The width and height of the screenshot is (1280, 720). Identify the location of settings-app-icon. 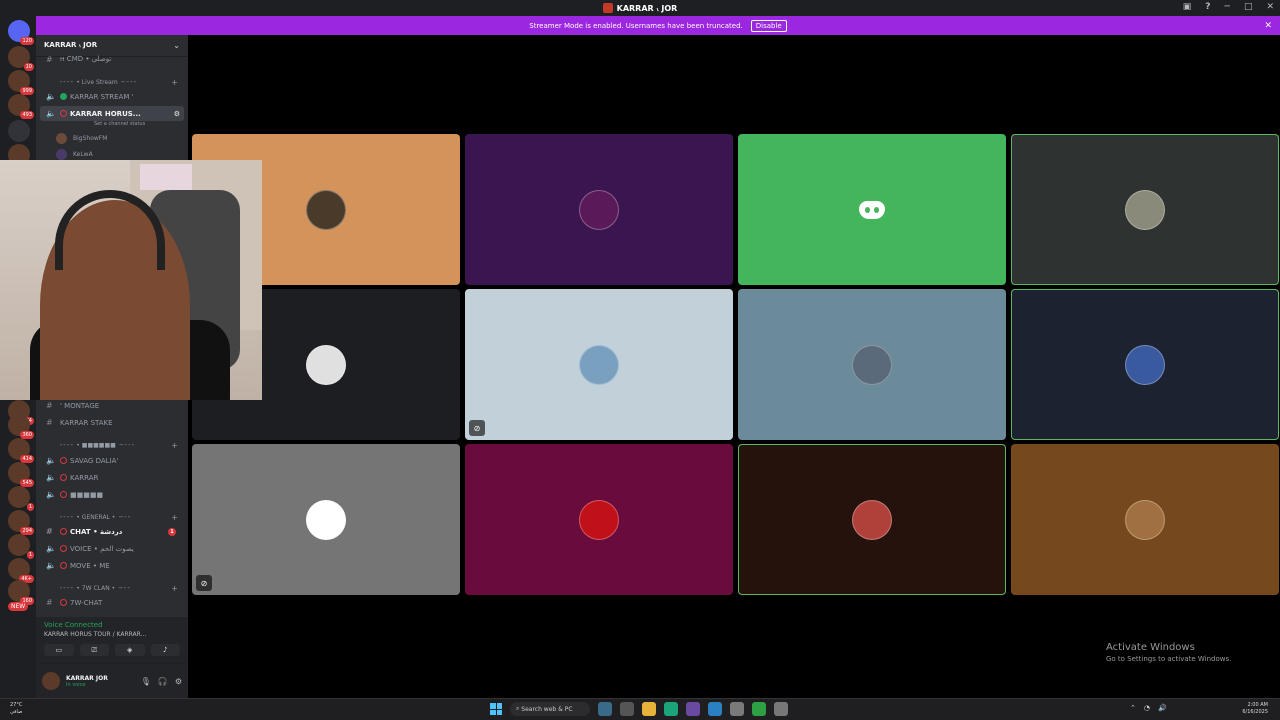
(781, 709).